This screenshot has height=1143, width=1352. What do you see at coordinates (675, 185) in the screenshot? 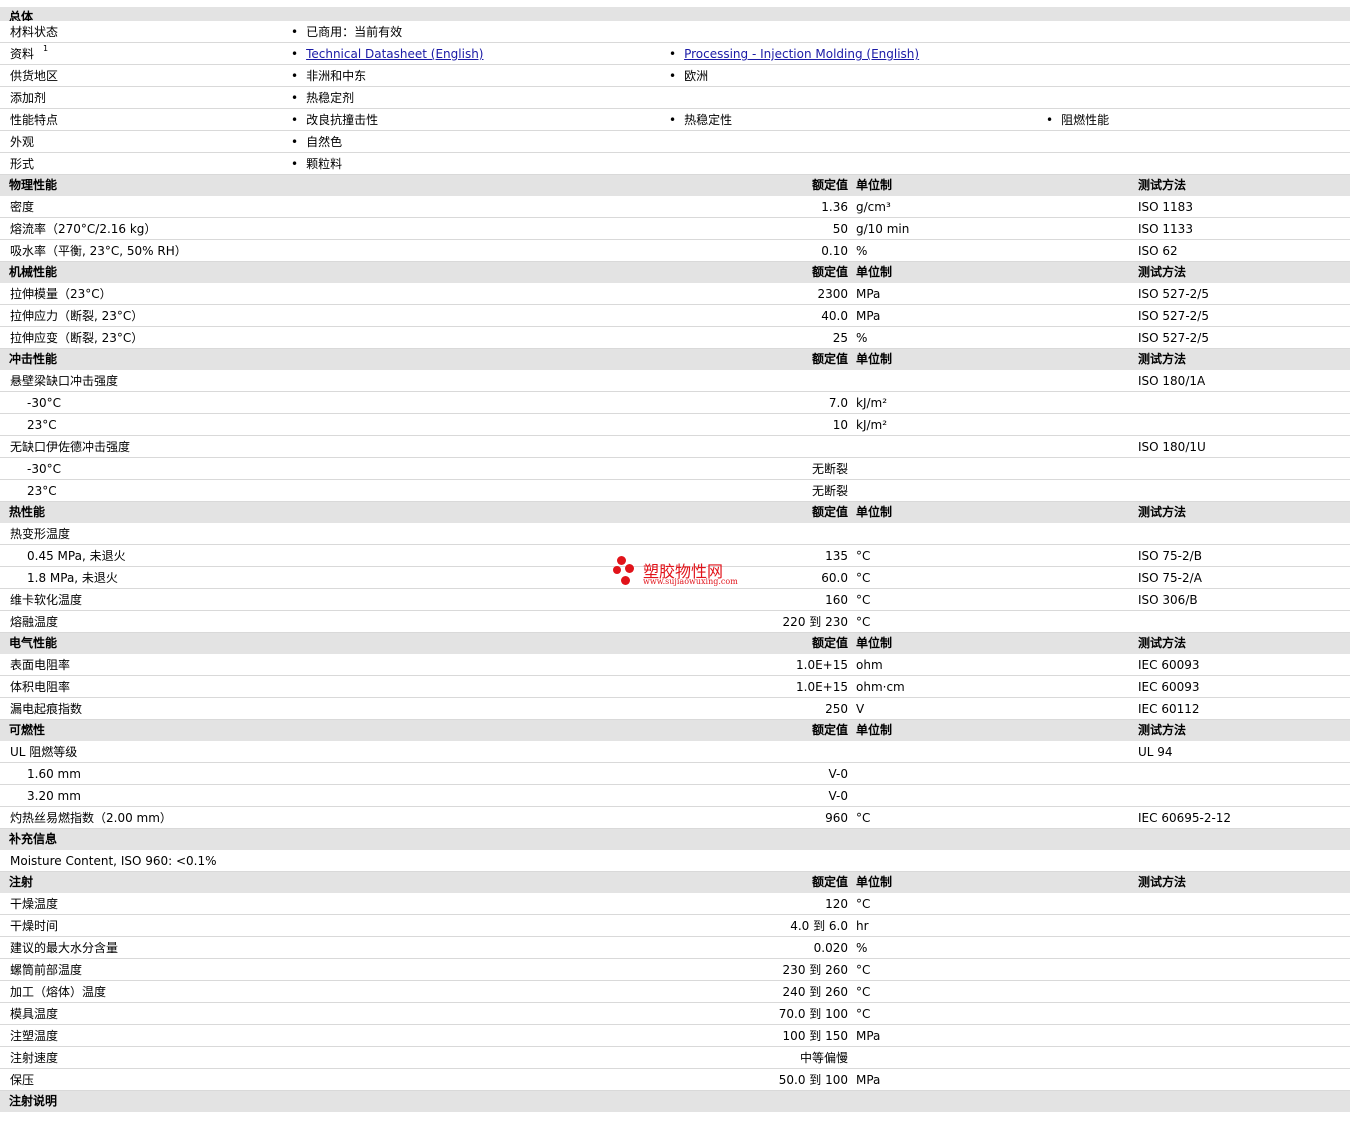
I see `section-header: 物理性能 额定值 单位制 测试方法` at bounding box center [675, 185].